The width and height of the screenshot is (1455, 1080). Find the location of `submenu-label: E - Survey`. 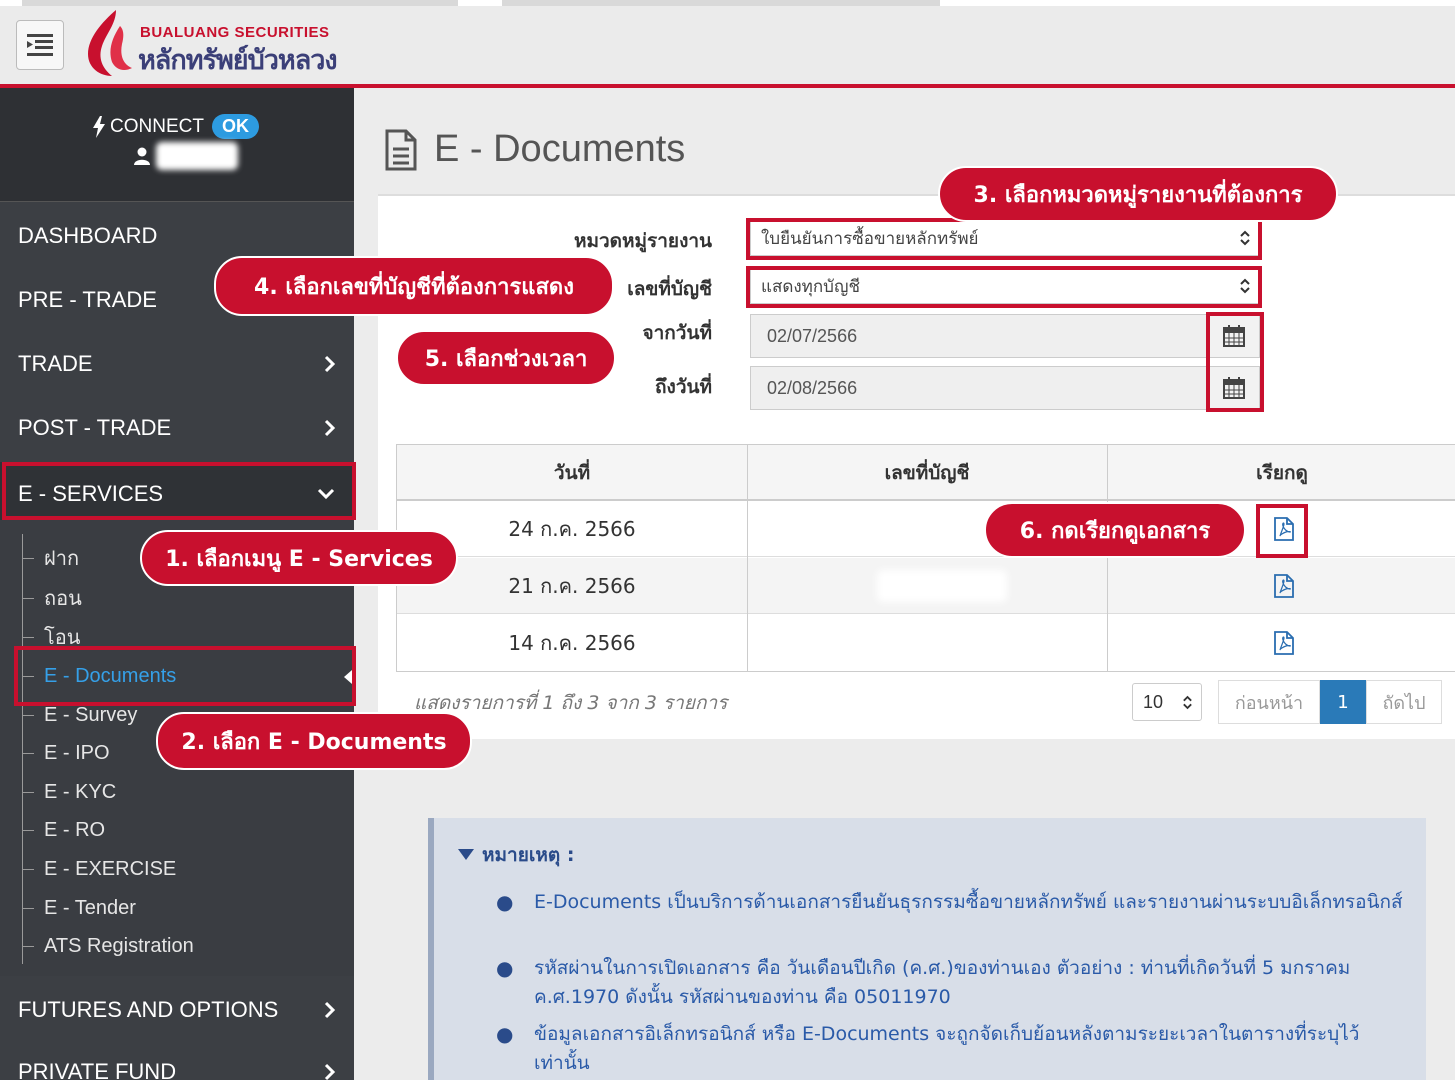

submenu-label: E - Survey is located at coordinates (91, 714).